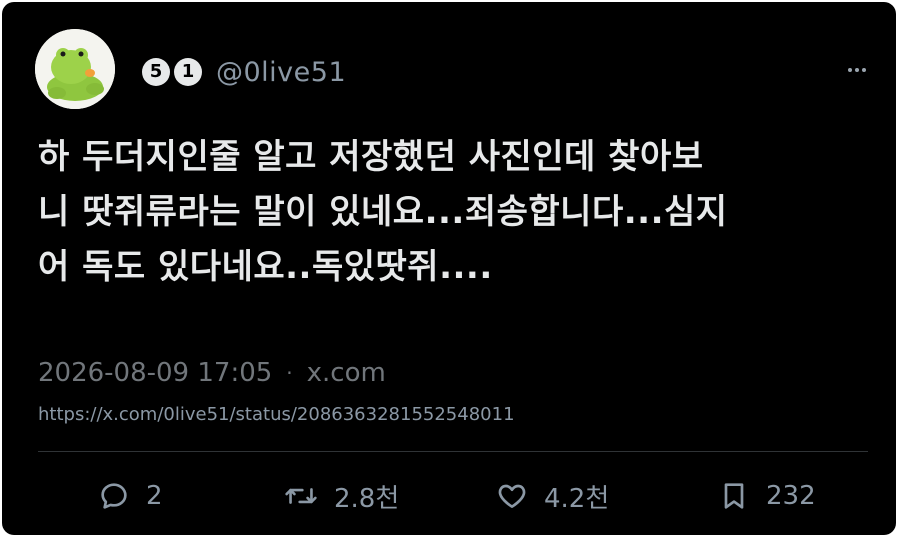  I want to click on bookmark-icon, so click(734, 496).